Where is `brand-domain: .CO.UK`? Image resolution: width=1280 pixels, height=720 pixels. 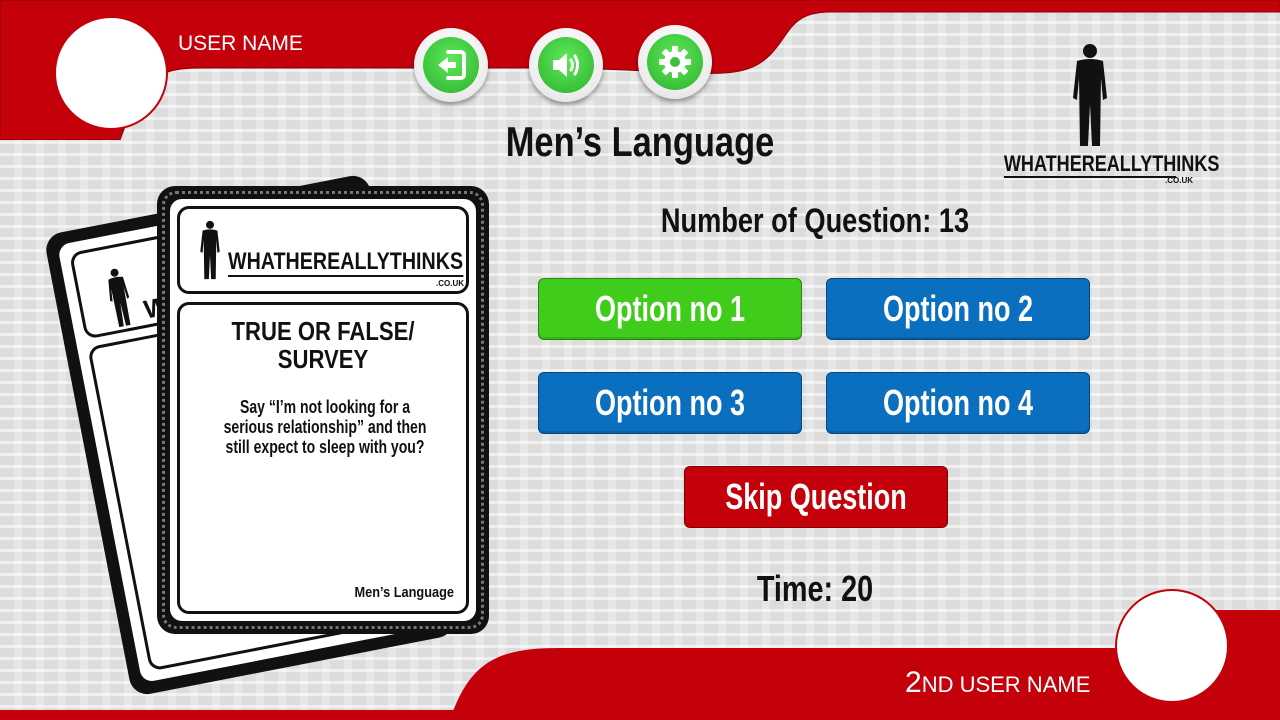
brand-domain: .CO.UK is located at coordinates (1179, 180).